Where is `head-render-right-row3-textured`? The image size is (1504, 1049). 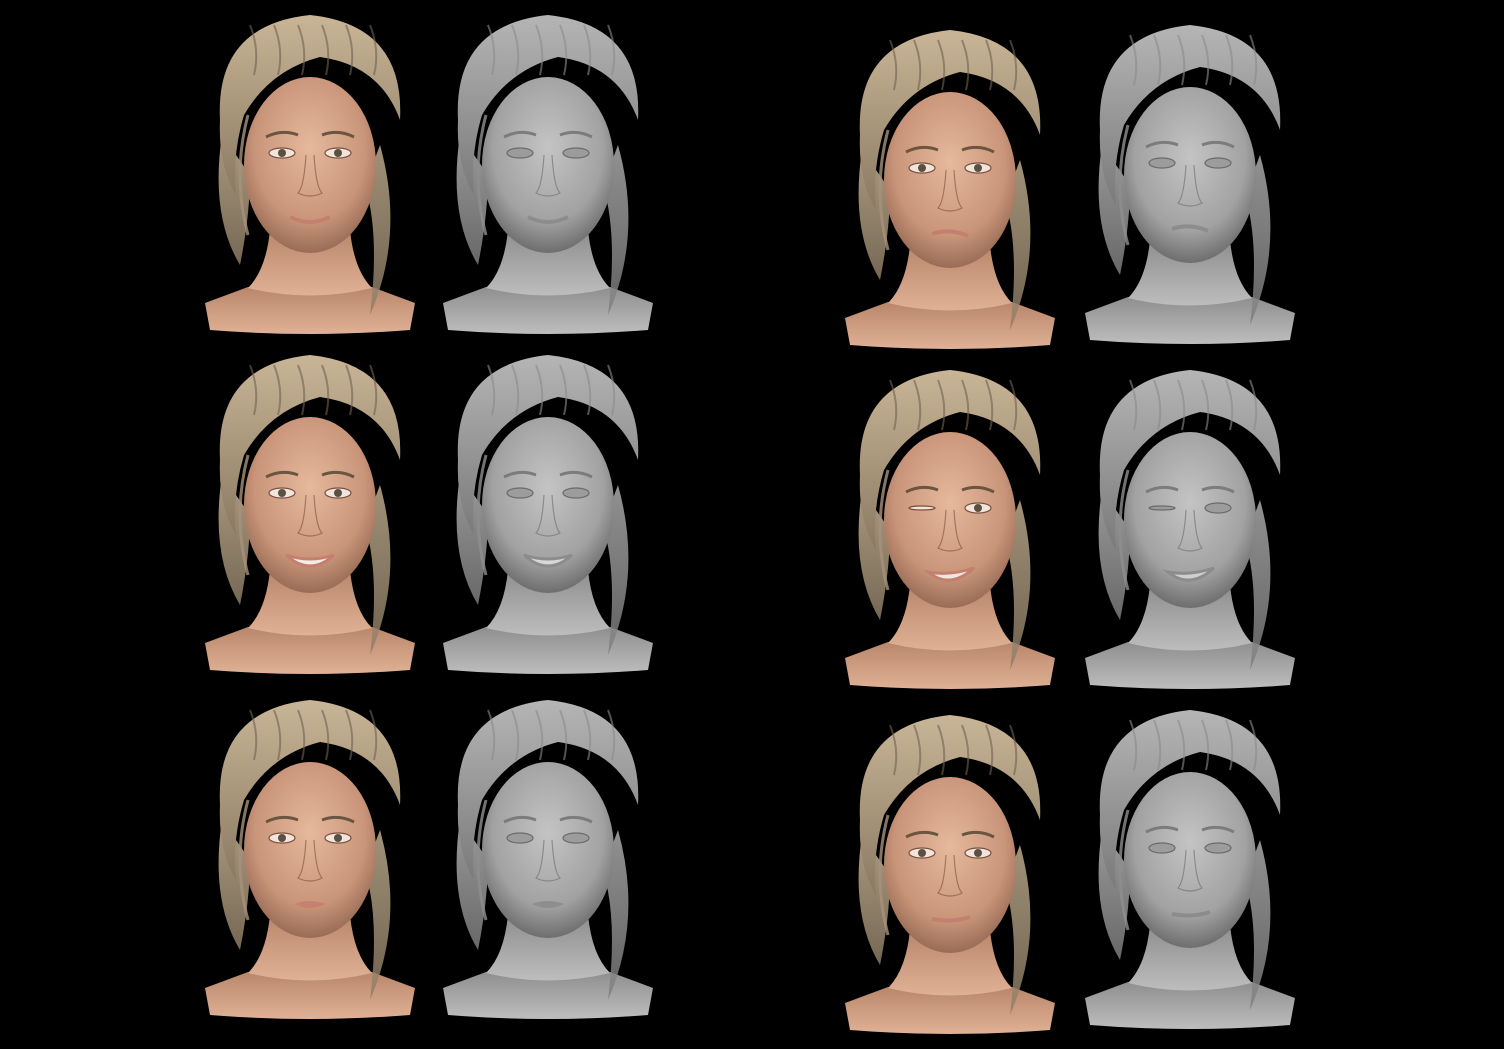
head-render-right-row3-textured is located at coordinates (950, 874).